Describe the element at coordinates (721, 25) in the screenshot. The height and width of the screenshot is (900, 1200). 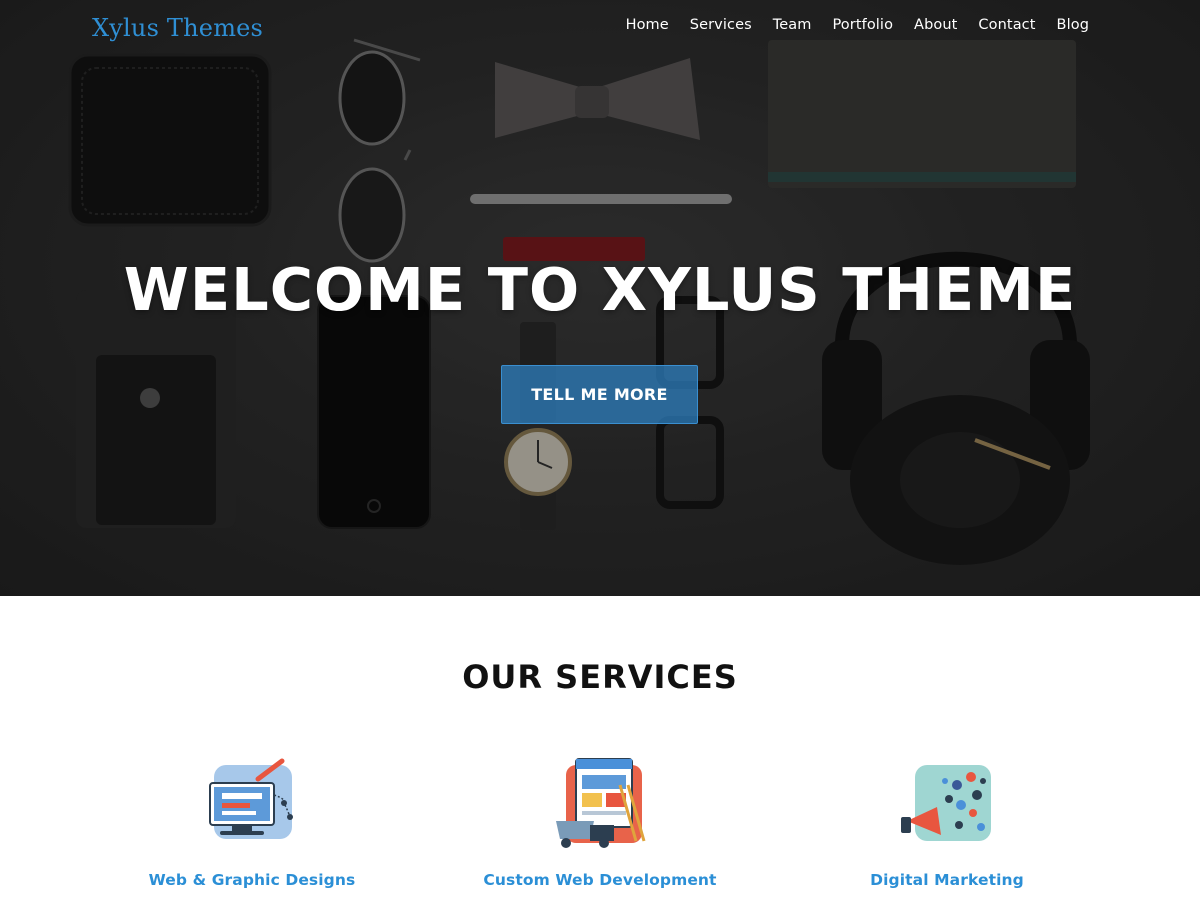
I see `nav-item-services: Services` at that location.